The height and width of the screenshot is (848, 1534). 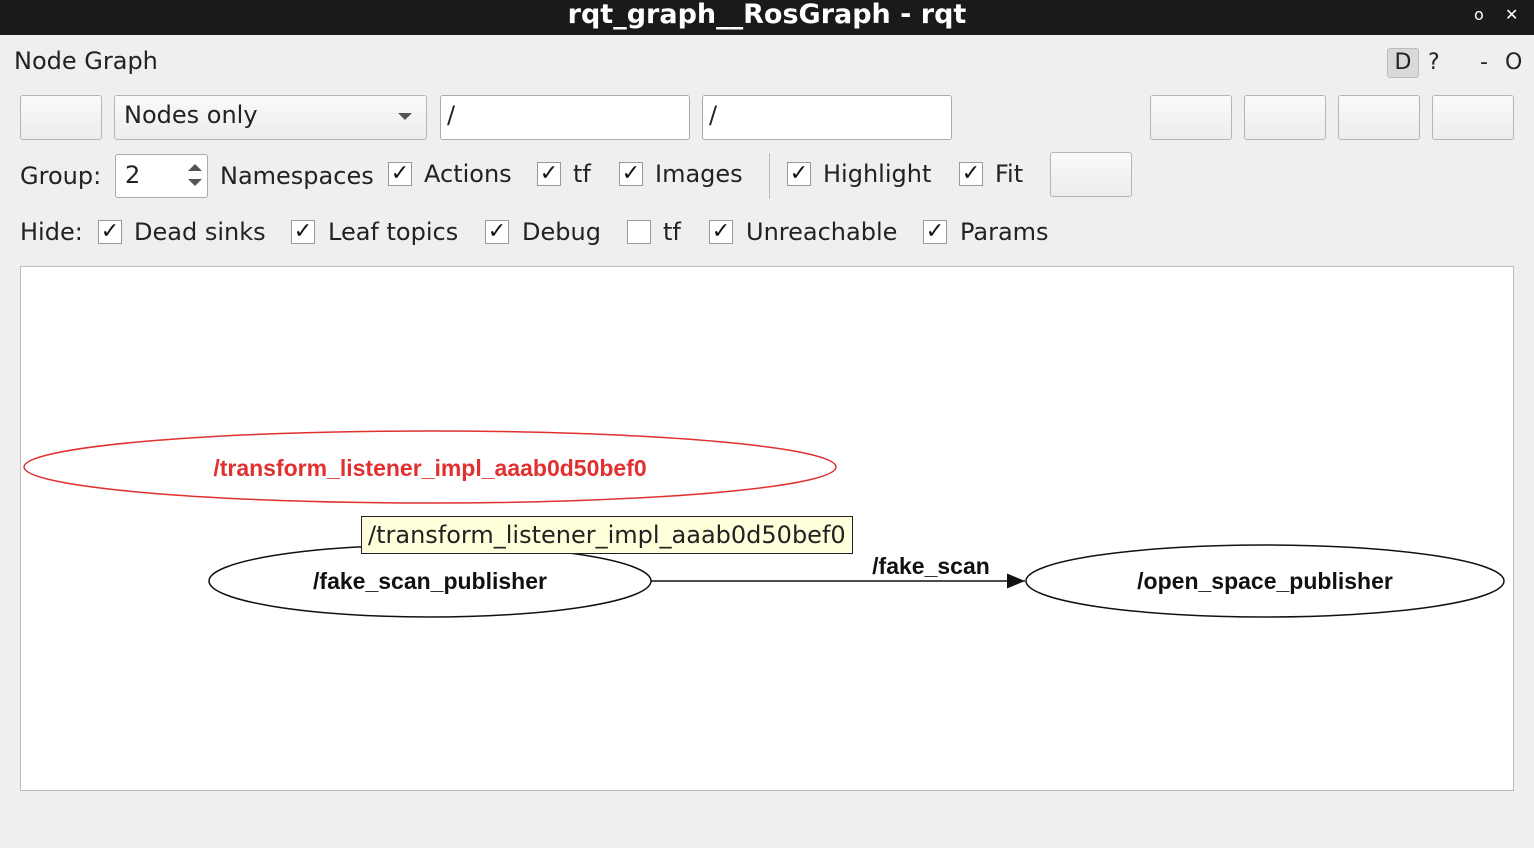 I want to click on leaf-topics-checkbox: ✓, so click(x=303, y=232).